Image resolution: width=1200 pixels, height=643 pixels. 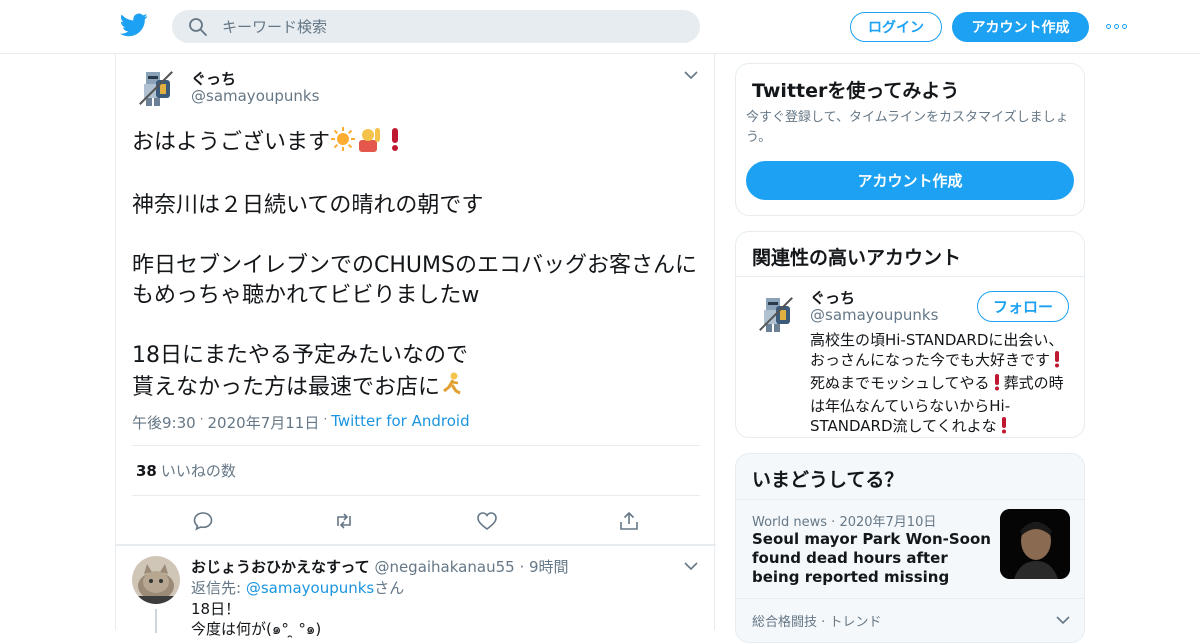 I want to click on related-account-handle: @samayoupunks, so click(x=874, y=315).